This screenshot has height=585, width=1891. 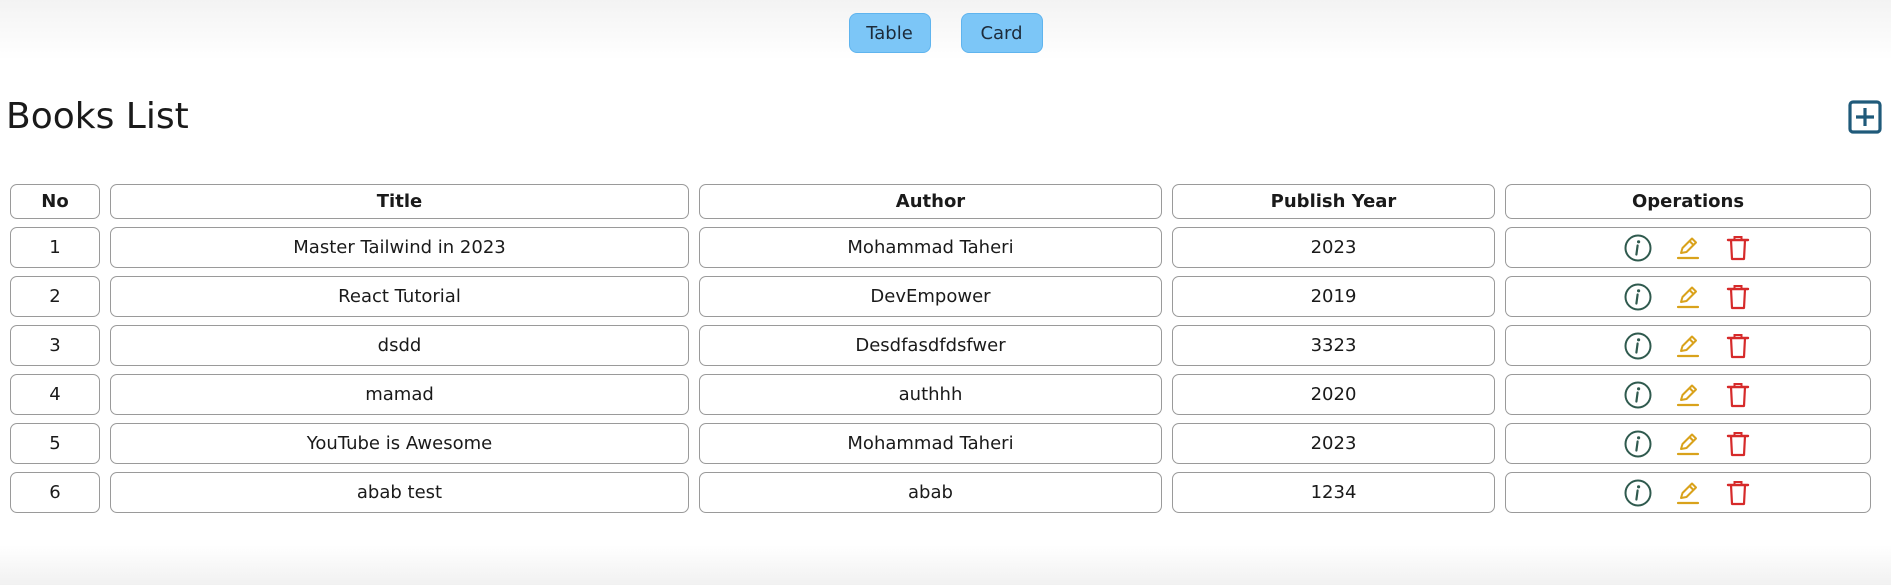 What do you see at coordinates (399, 345) in the screenshot?
I see `cell-title: dsdd` at bounding box center [399, 345].